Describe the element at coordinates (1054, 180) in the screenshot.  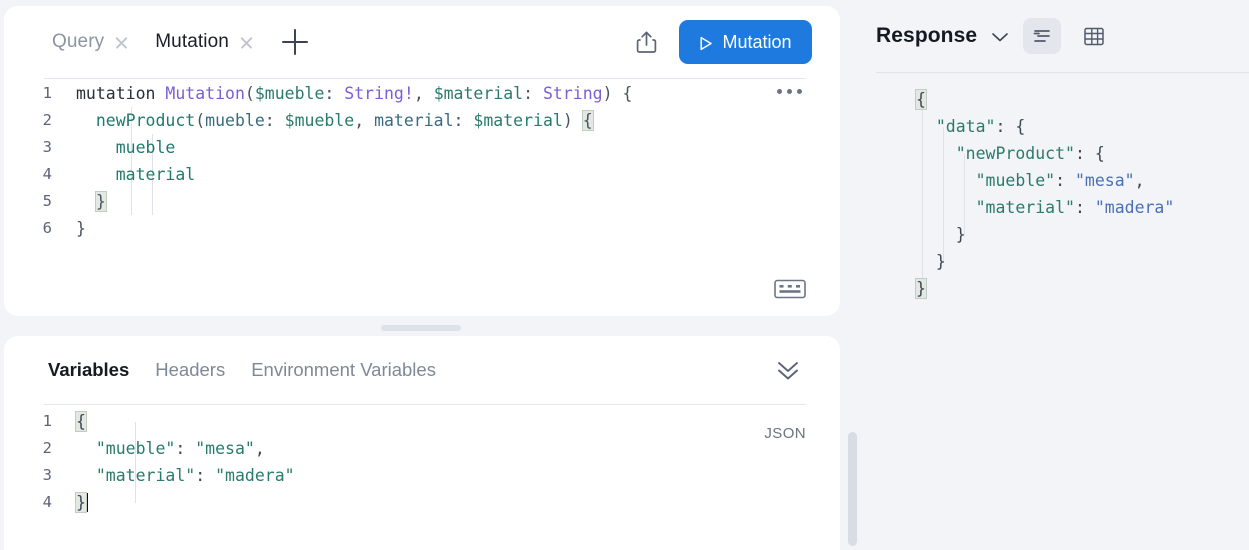
I see `response-line: "mueble": "mesa",` at that location.